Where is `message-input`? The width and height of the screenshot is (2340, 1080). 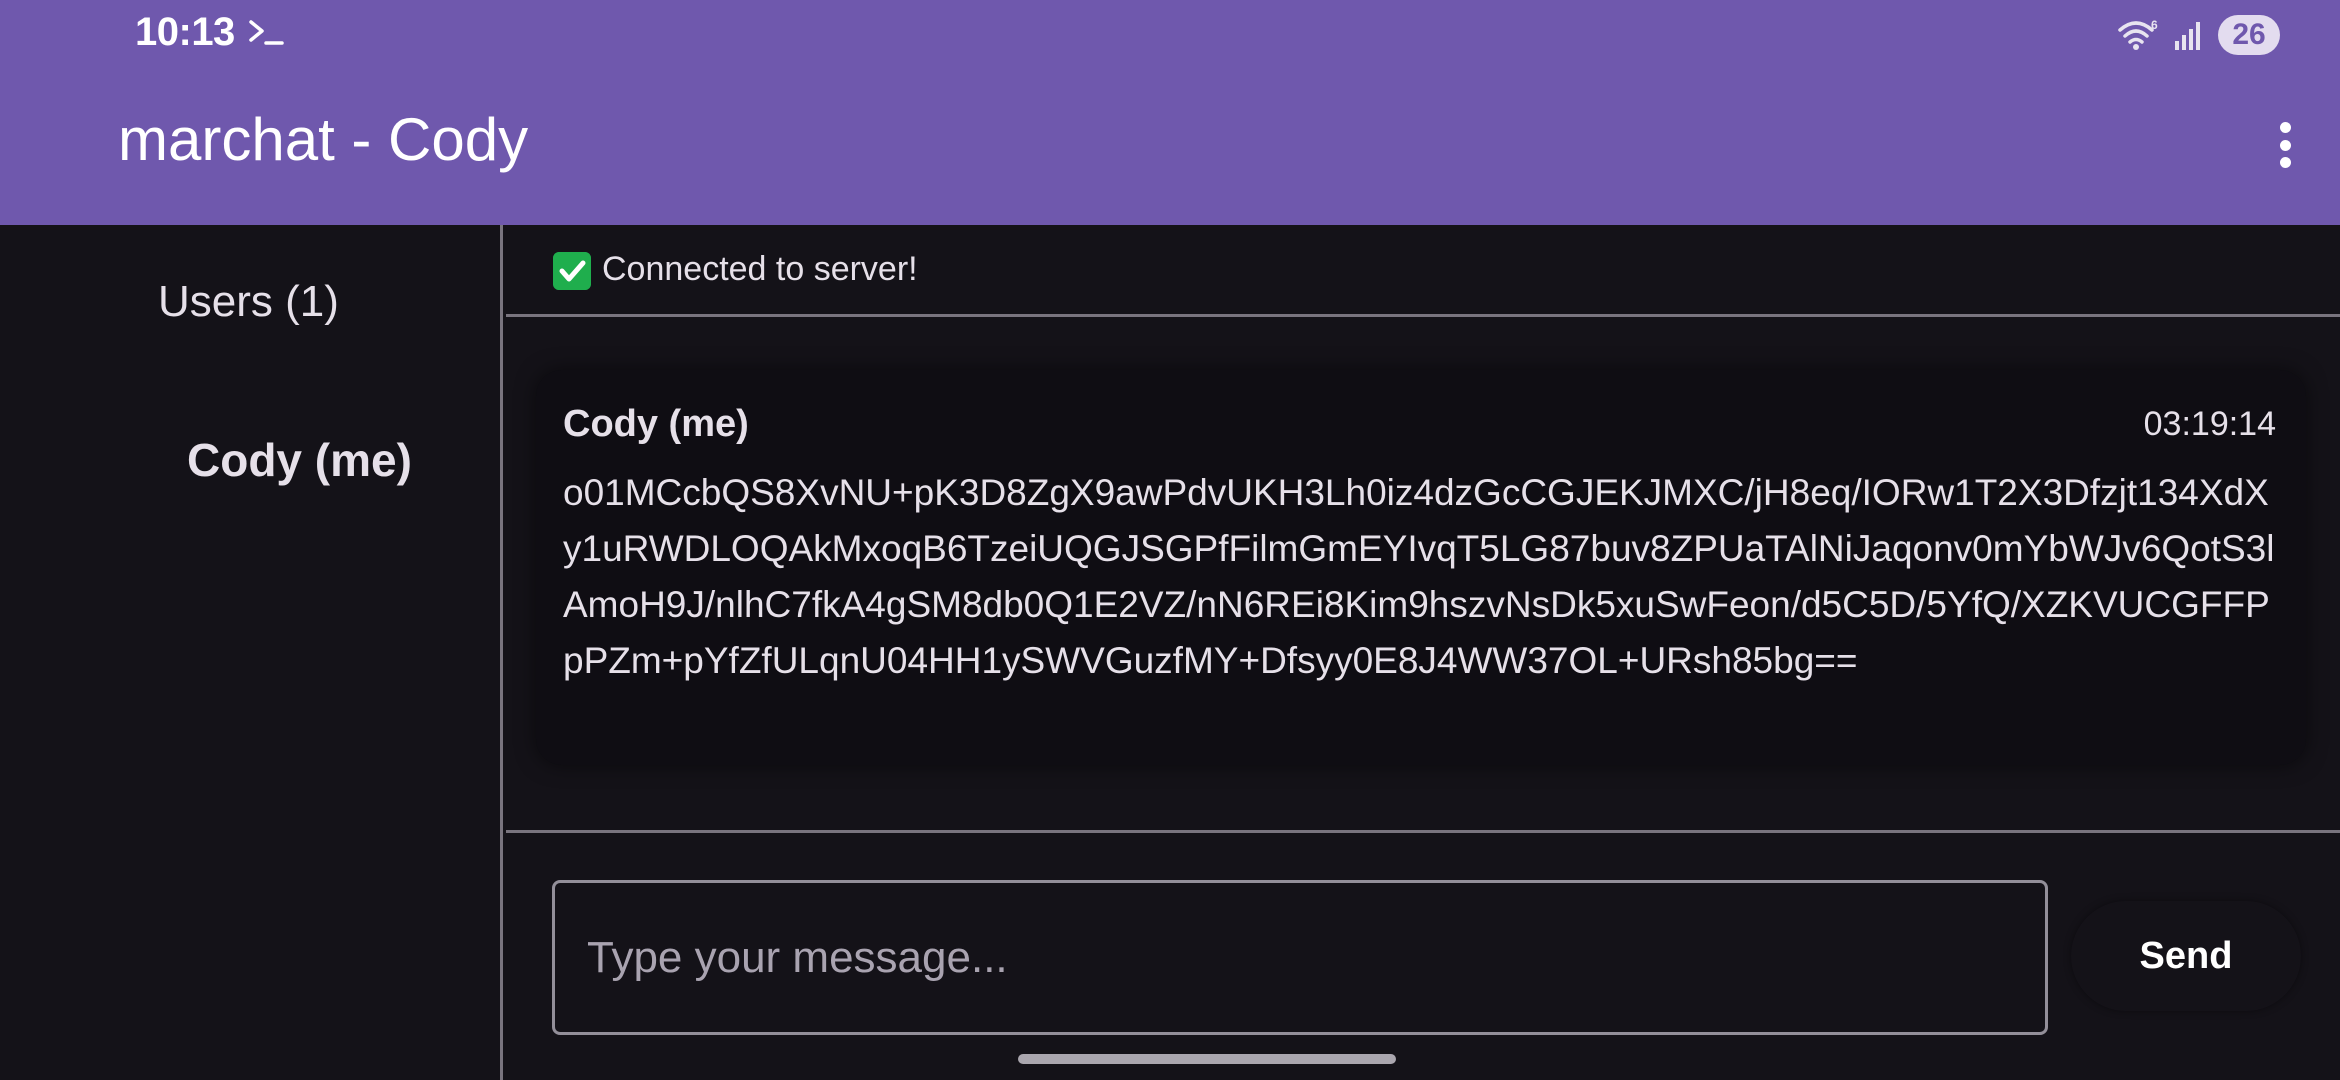
message-input is located at coordinates (1300, 957).